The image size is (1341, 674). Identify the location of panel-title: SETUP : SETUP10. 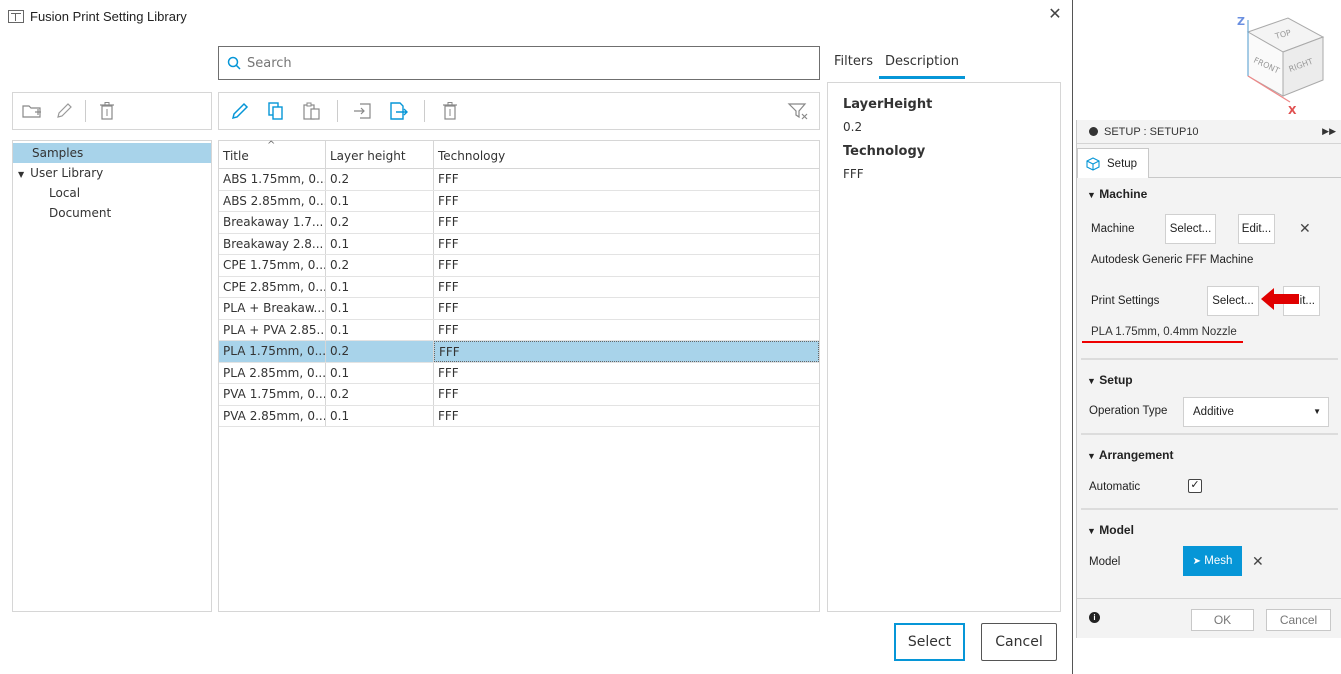
(1151, 131).